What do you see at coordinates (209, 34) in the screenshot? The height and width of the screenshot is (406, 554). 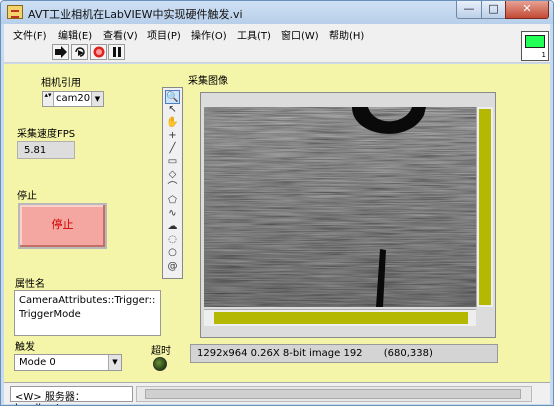 I see `menu-operate: 操作(O)` at bounding box center [209, 34].